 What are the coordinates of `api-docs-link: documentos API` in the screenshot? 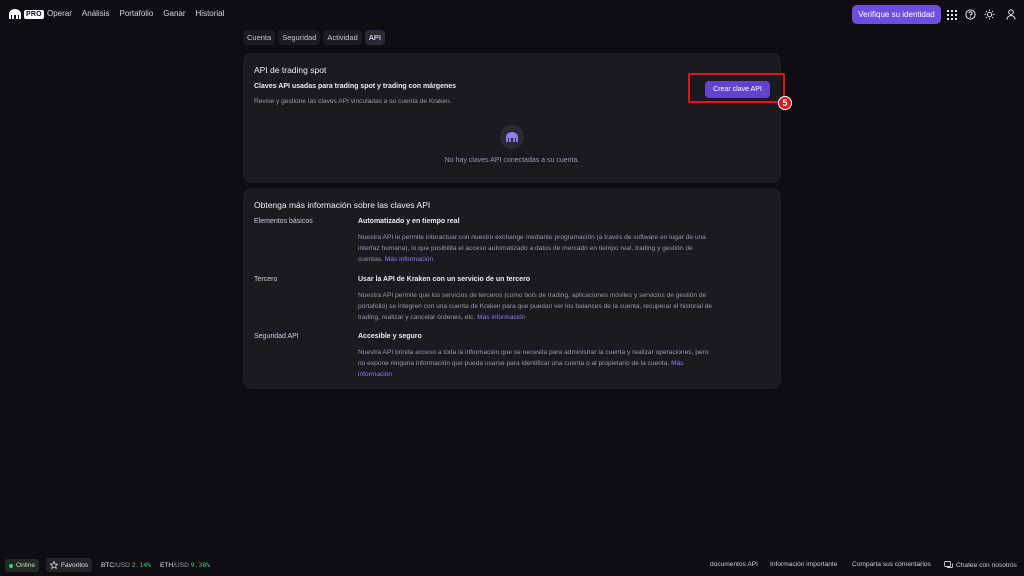 It's located at (734, 564).